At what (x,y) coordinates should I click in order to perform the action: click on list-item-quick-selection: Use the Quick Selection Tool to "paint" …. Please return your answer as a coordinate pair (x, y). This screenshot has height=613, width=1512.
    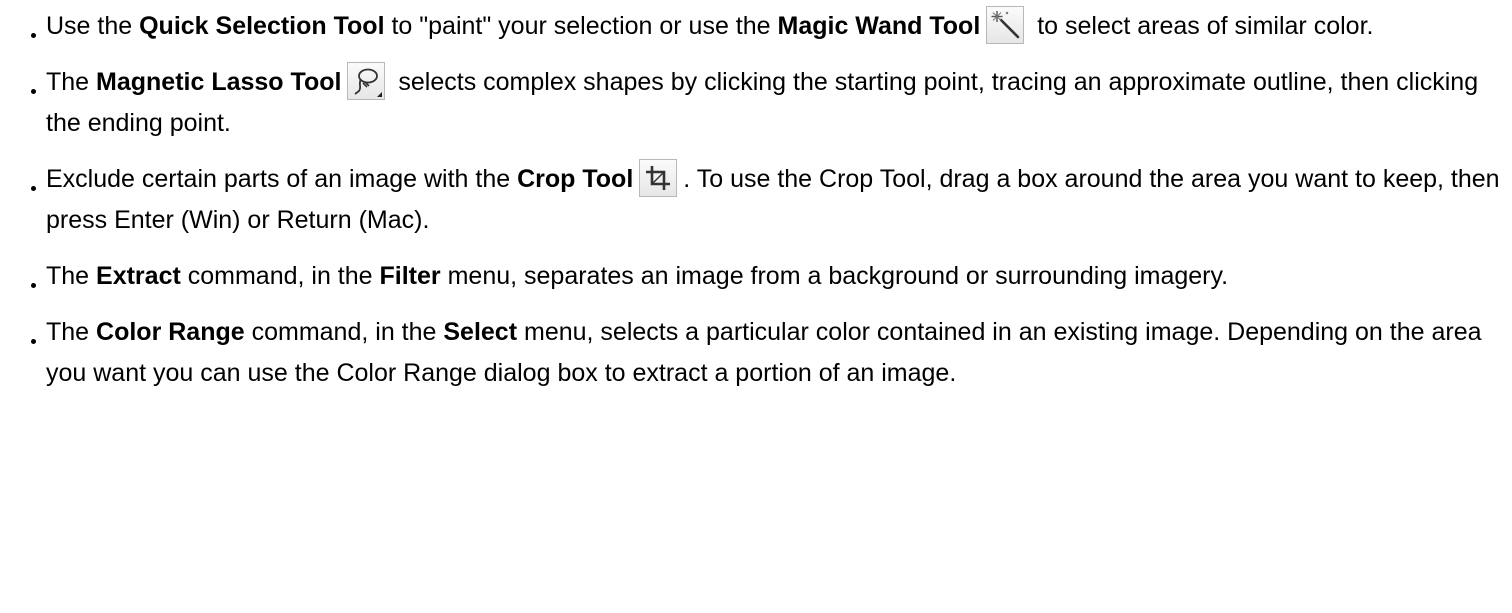
    Looking at the image, I should click on (756, 23).